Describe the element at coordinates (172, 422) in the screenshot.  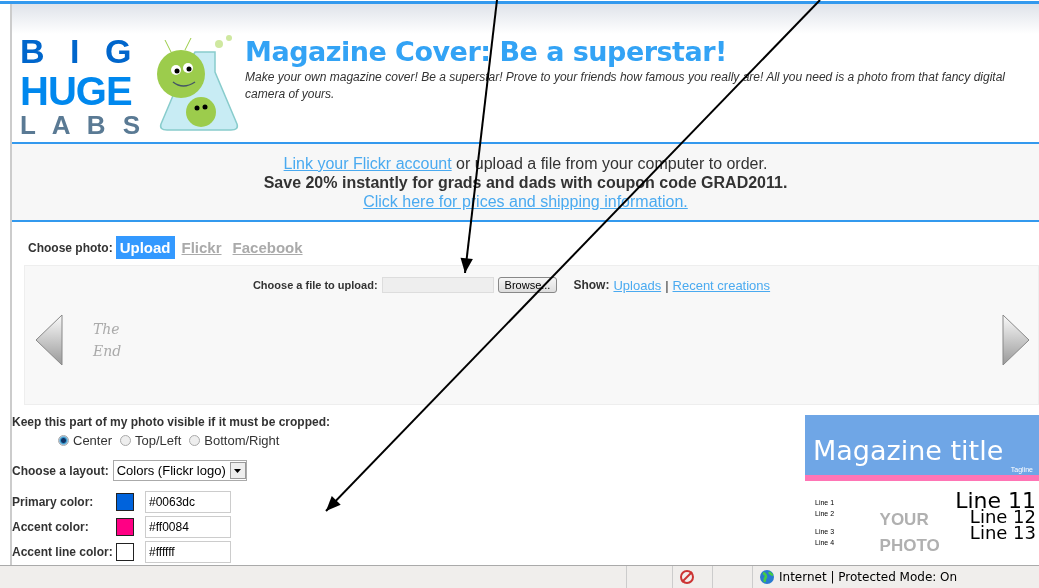
I see `crop-label: Keep this part of my photo visible if it must be cropped:` at that location.